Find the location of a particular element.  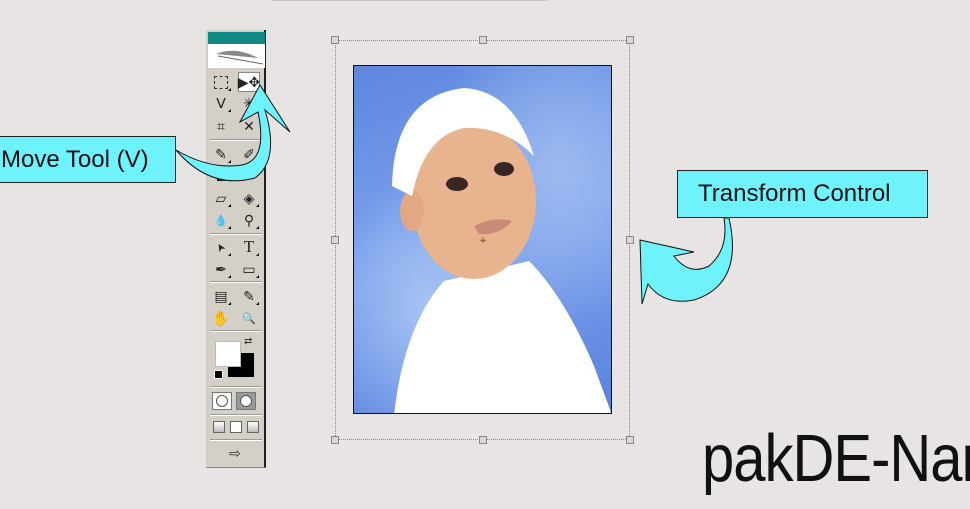

transform-handle-right is located at coordinates (630, 240).